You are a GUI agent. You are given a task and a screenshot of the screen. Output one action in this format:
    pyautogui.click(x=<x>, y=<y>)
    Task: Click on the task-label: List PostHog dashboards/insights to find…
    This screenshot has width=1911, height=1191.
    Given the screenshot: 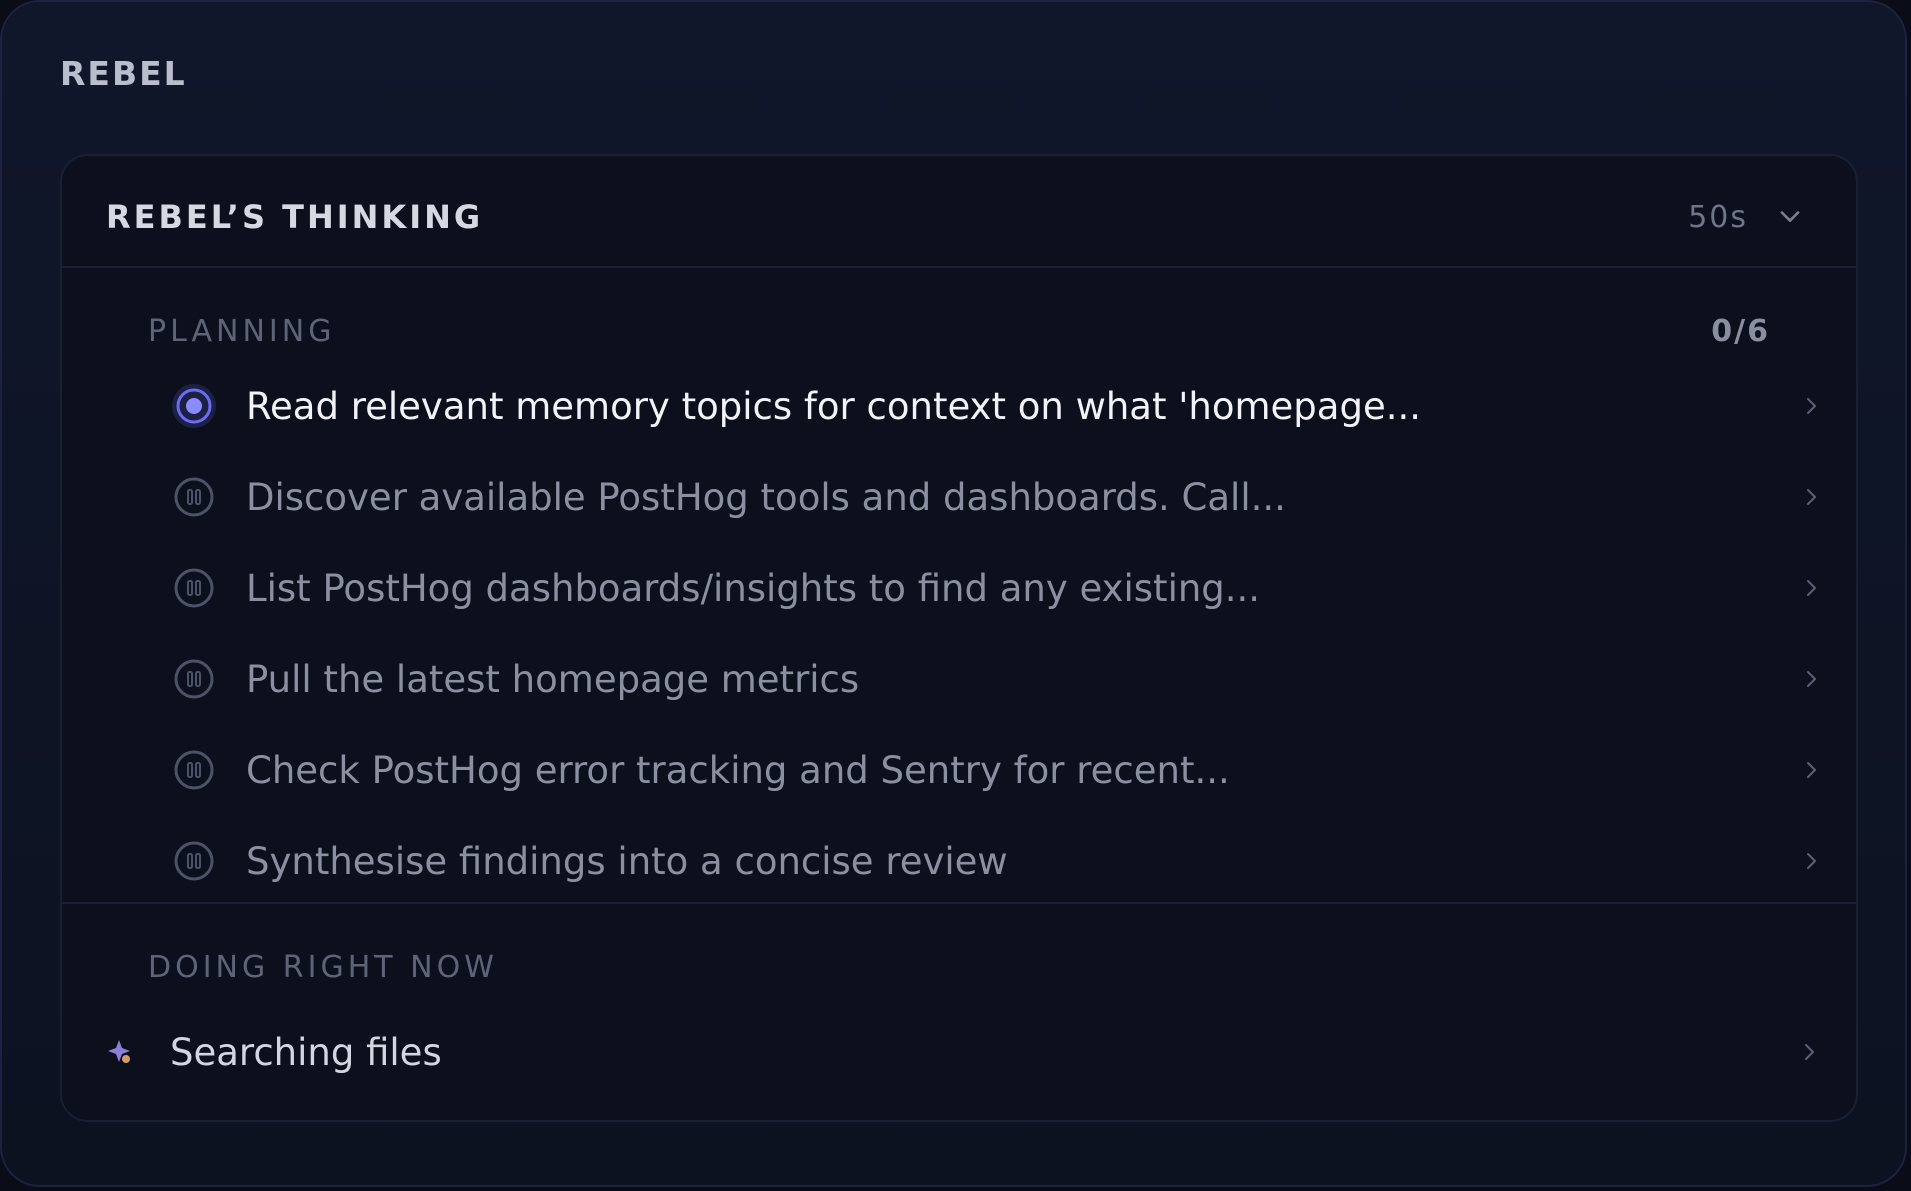 What is the action you would take?
    pyautogui.click(x=753, y=588)
    